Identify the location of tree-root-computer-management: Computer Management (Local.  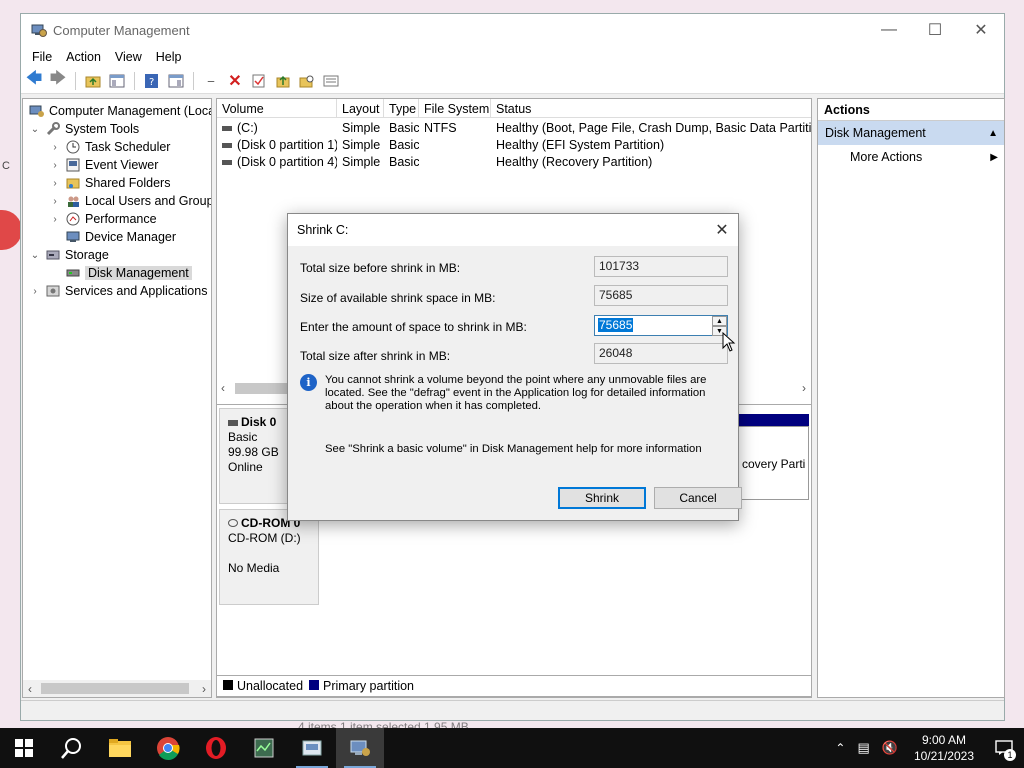
(118, 111).